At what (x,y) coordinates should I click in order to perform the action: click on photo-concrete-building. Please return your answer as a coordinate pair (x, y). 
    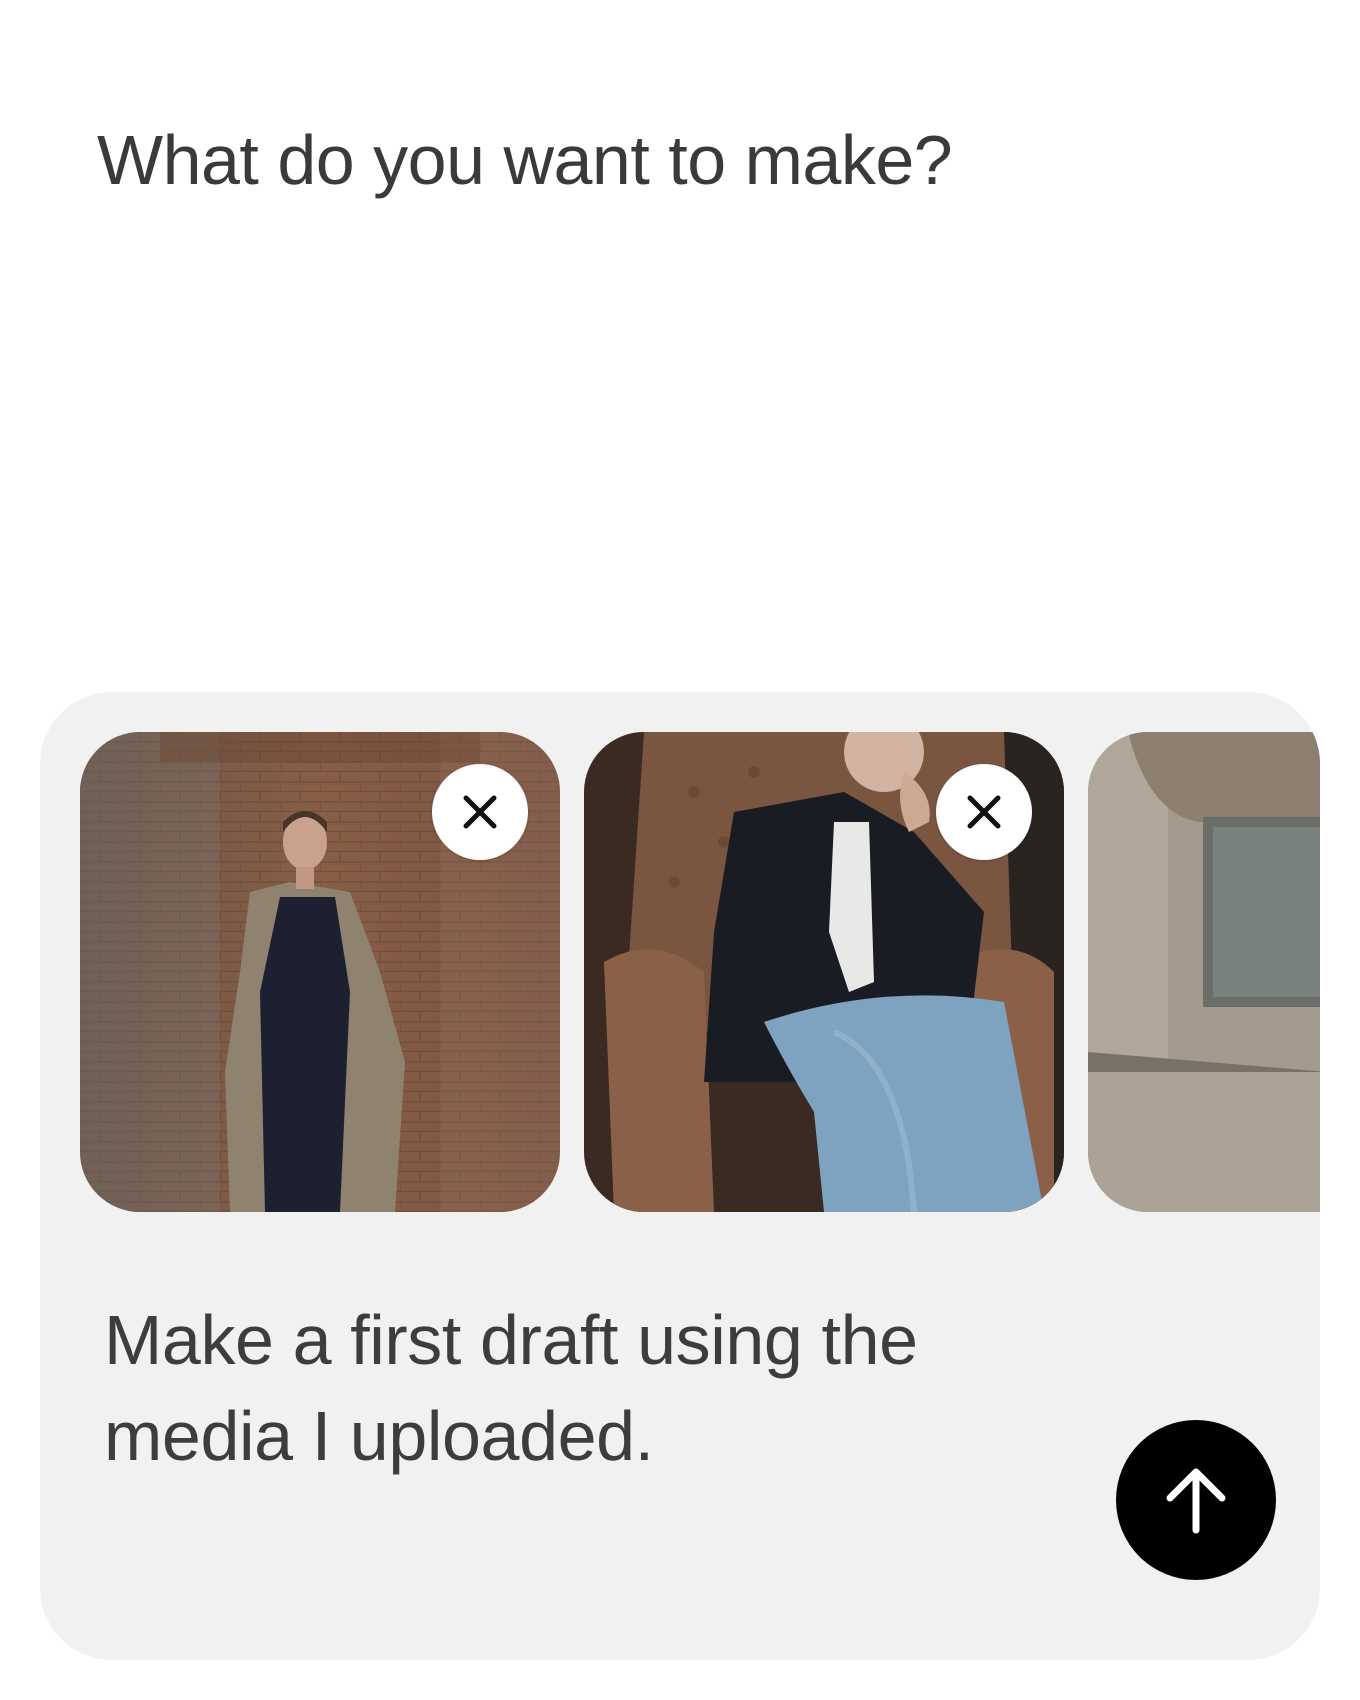
    Looking at the image, I should click on (1204, 972).